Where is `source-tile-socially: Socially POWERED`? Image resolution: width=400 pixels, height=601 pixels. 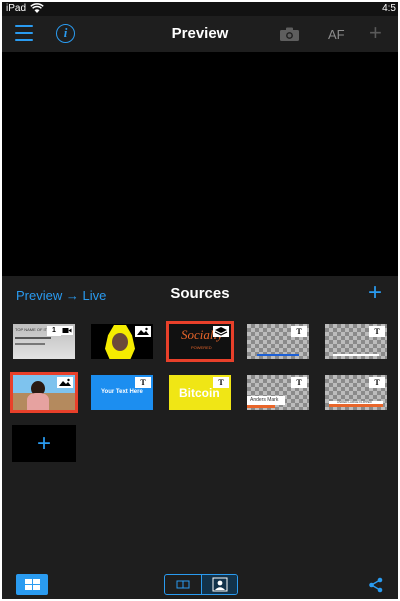
source-tile-socially: Socially POWERED is located at coordinates (200, 341).